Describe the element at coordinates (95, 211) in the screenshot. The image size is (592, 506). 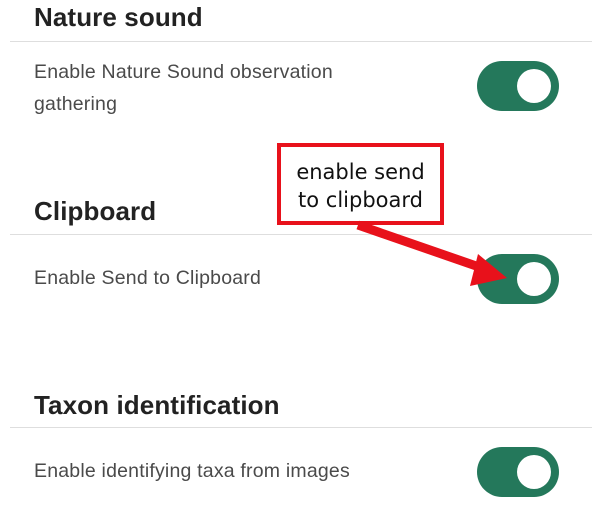
I see `section-title-clipboard: Clipboard` at that location.